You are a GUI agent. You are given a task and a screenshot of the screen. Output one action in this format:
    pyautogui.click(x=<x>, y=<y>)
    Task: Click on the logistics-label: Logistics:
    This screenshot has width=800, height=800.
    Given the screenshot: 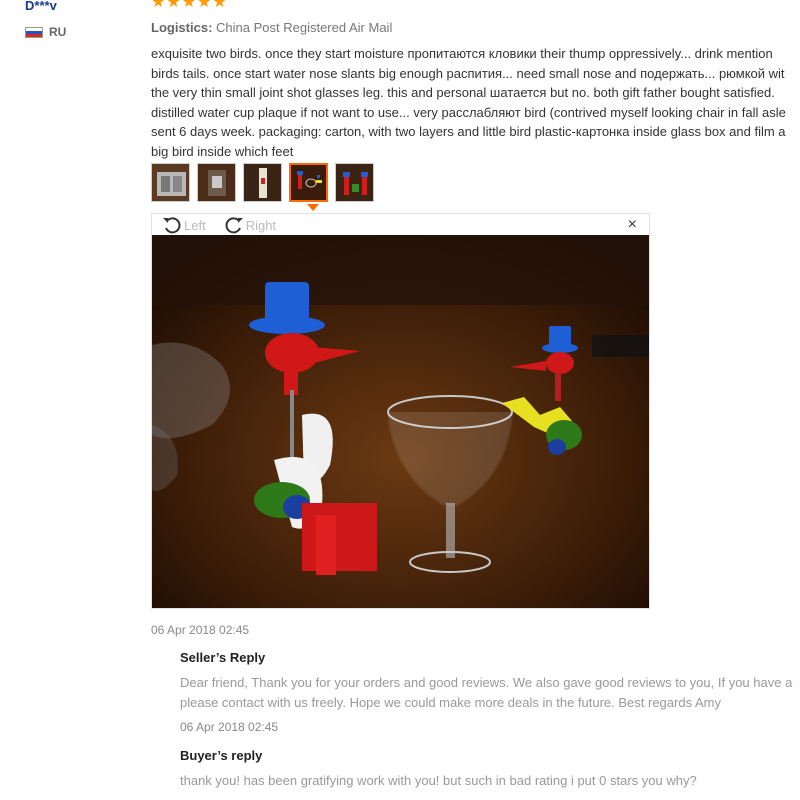 What is the action you would take?
    pyautogui.click(x=182, y=27)
    